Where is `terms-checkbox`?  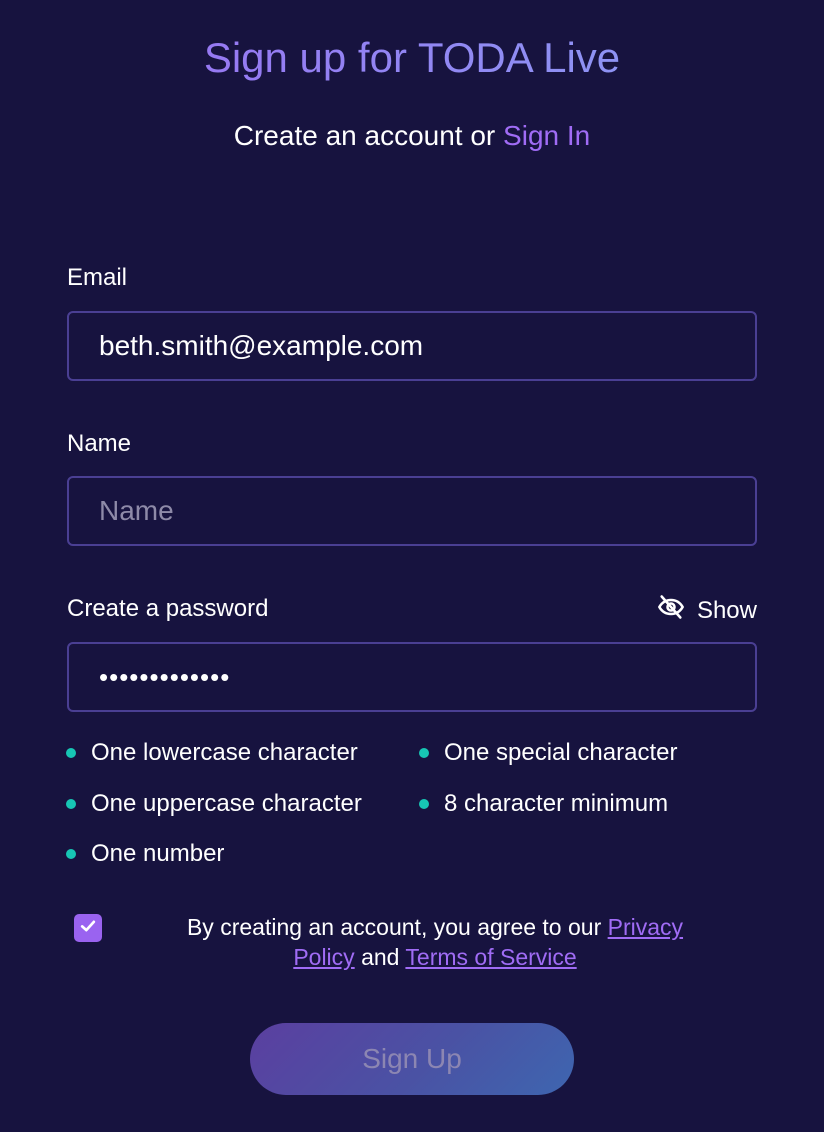 terms-checkbox is located at coordinates (88, 928).